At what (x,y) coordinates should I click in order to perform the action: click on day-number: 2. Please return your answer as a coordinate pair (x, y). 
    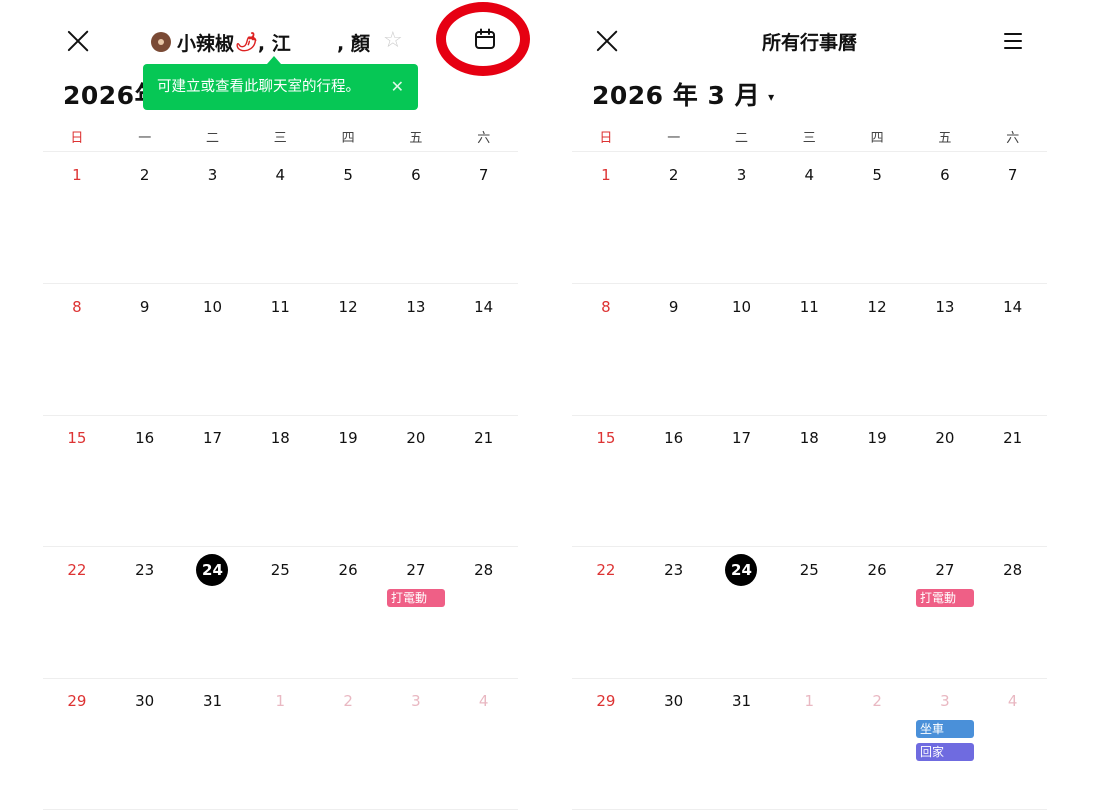
    Looking at the image, I should click on (348, 701).